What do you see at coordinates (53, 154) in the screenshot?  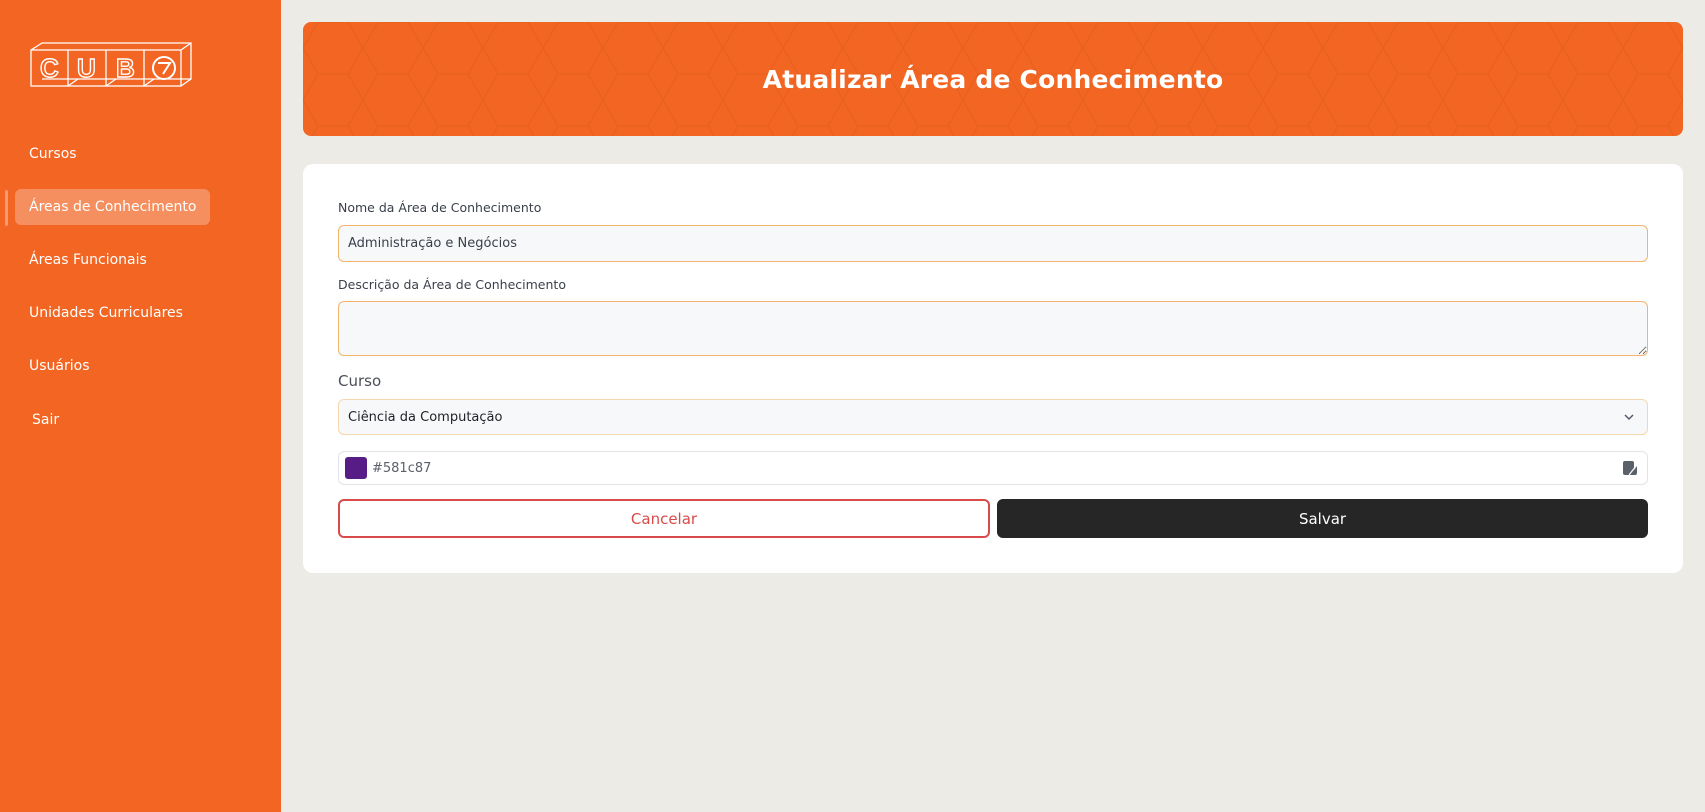 I see `sidebar-item-cursos: Cursos` at bounding box center [53, 154].